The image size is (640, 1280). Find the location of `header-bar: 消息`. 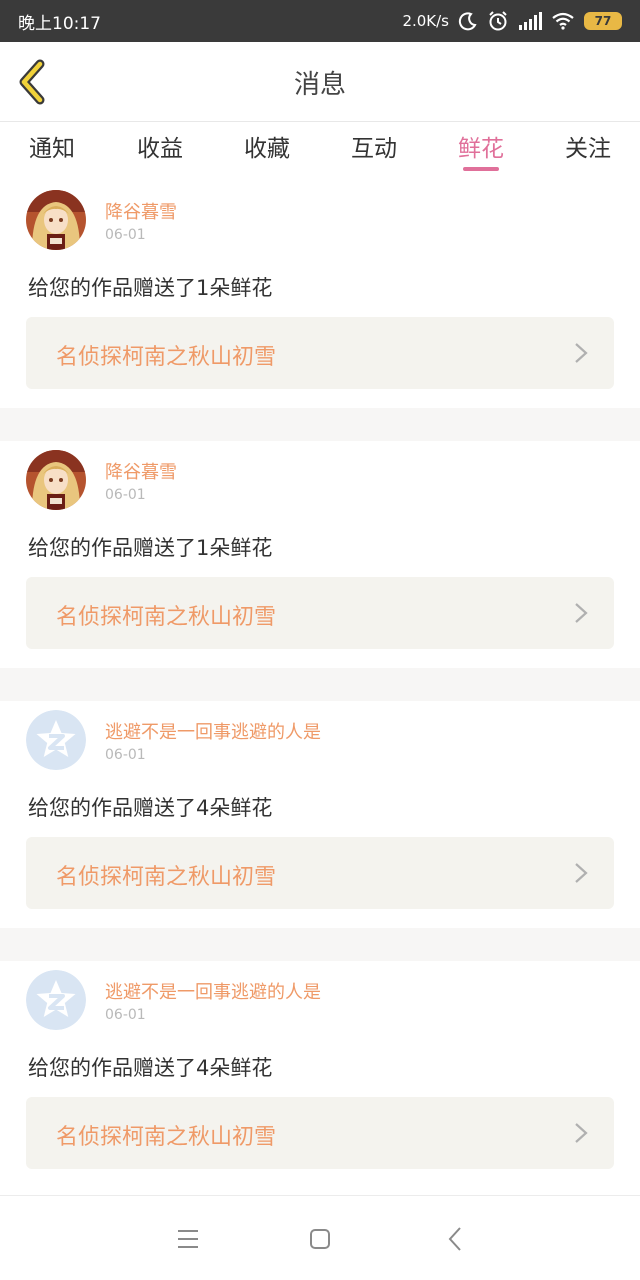

header-bar: 消息 is located at coordinates (320, 82).